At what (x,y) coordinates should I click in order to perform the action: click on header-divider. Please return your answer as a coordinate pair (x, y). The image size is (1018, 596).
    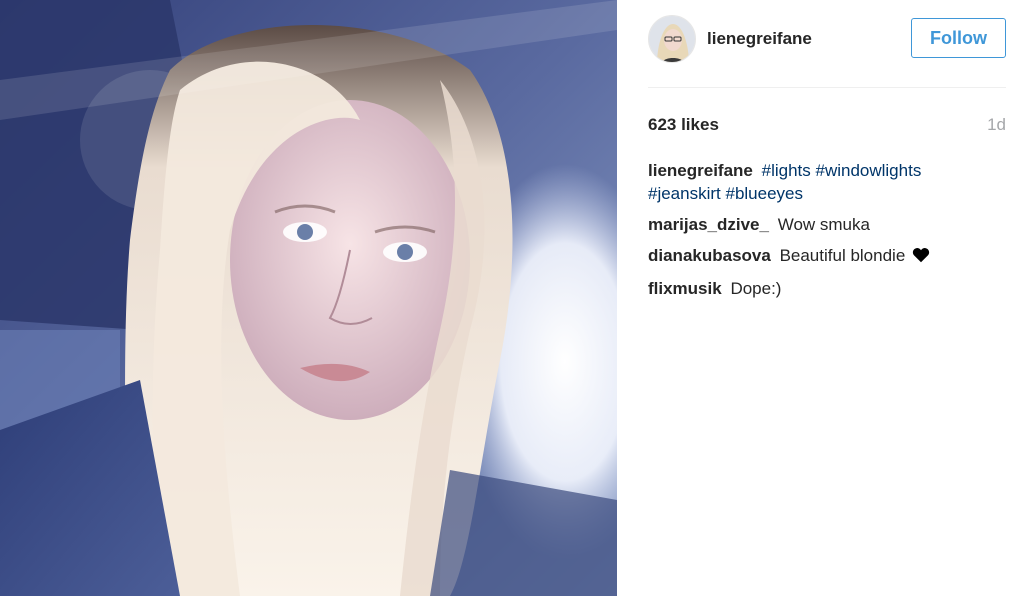
    Looking at the image, I should click on (827, 87).